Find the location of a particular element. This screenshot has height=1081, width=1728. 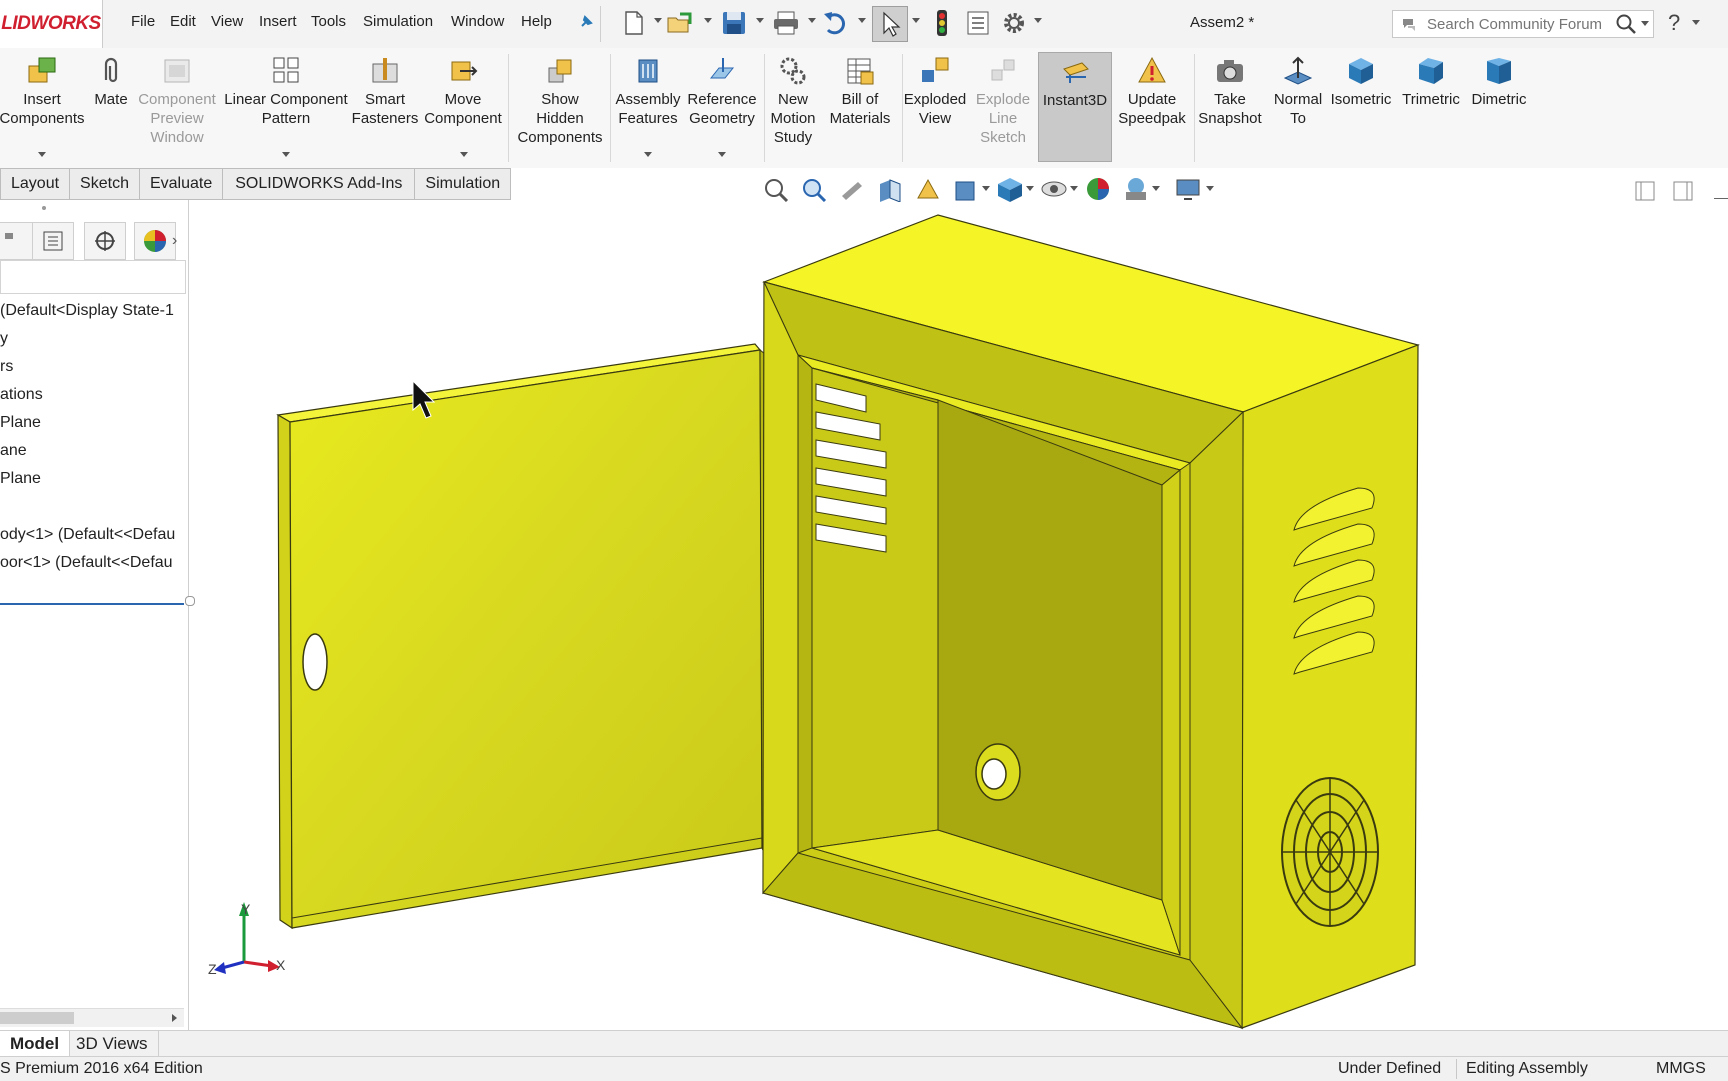

tree-item-root-config: (Default<Display State-1 is located at coordinates (92, 311).